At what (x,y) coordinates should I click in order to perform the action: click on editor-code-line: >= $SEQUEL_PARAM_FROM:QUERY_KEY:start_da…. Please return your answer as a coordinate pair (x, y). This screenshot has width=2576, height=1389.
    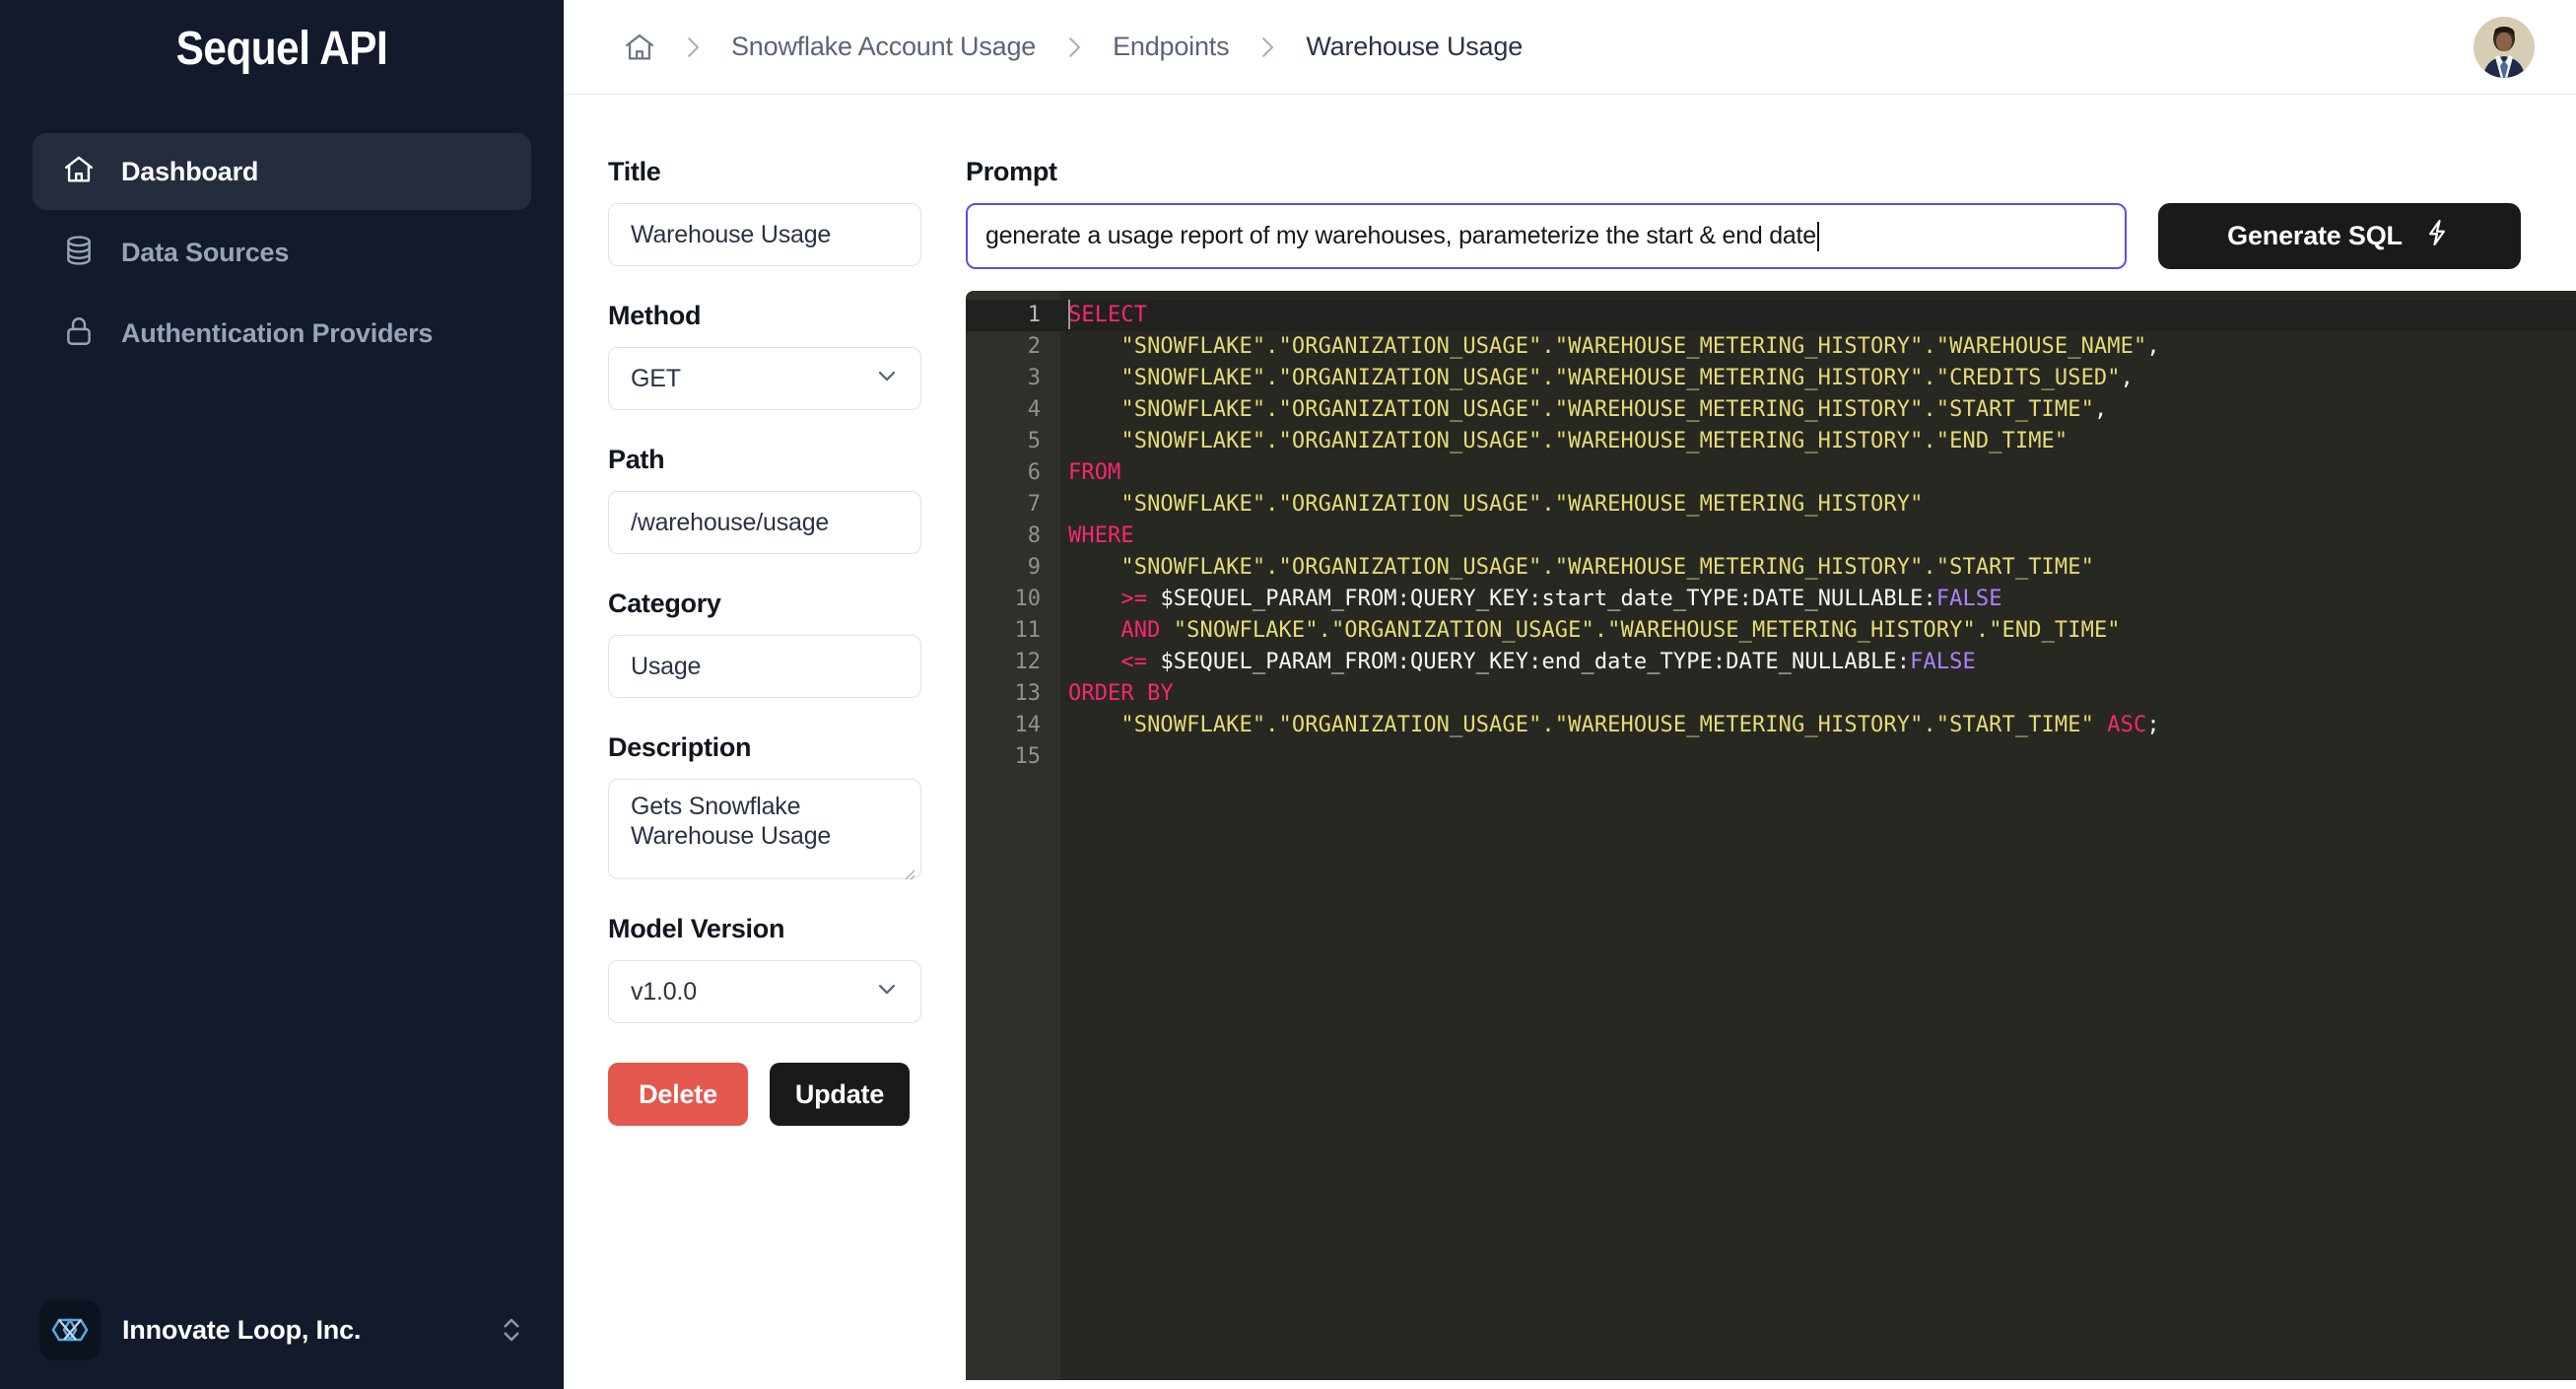
    Looking at the image, I should click on (1818, 599).